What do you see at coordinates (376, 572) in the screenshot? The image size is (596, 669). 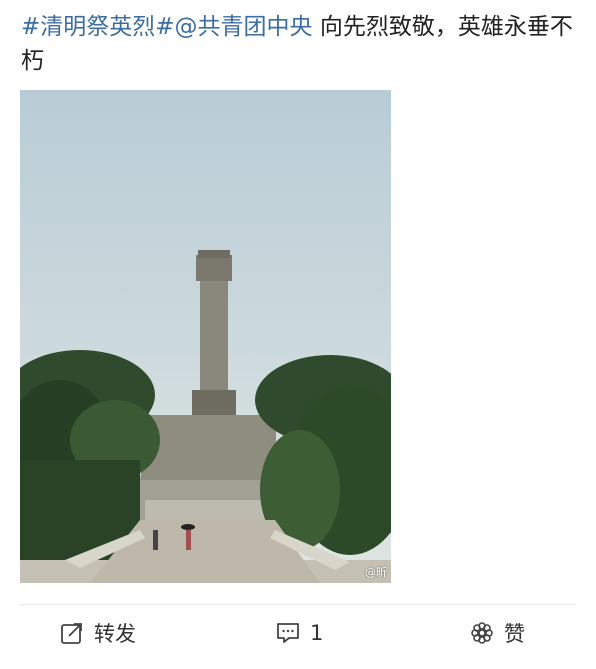 I see `image-watermark: @昕` at bounding box center [376, 572].